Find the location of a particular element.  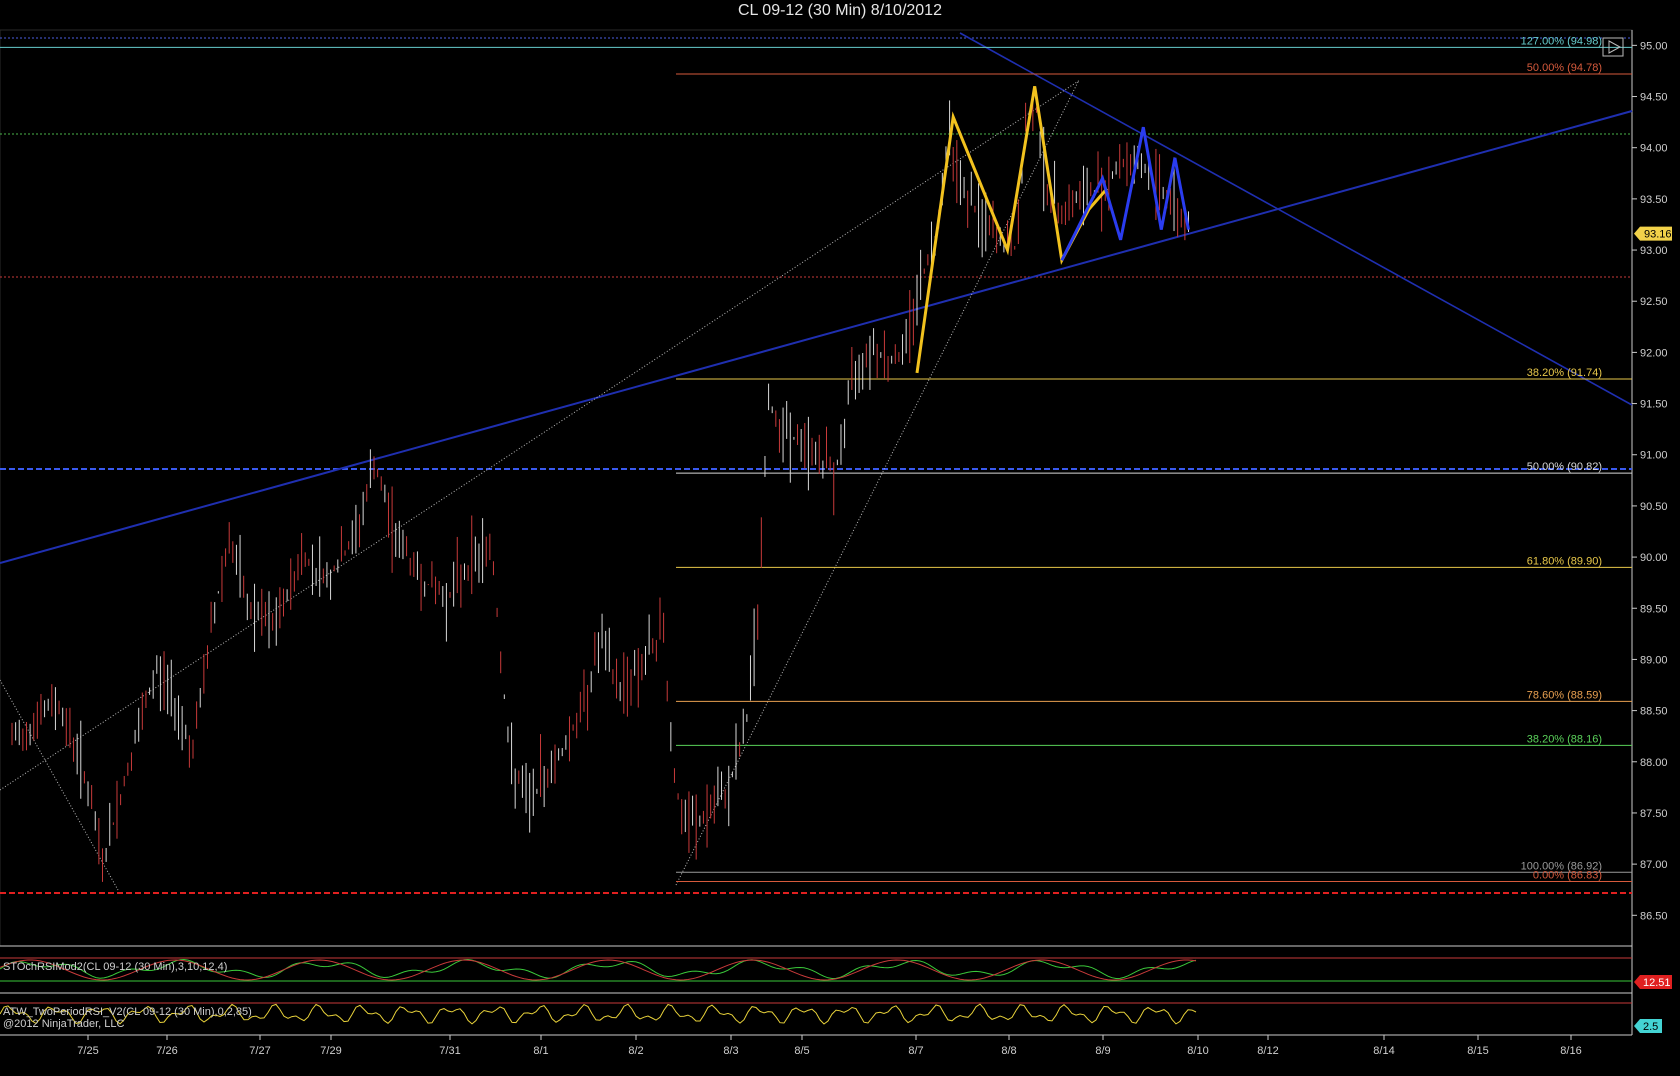

y-tick-label: 87.00 is located at coordinates (1654, 865).